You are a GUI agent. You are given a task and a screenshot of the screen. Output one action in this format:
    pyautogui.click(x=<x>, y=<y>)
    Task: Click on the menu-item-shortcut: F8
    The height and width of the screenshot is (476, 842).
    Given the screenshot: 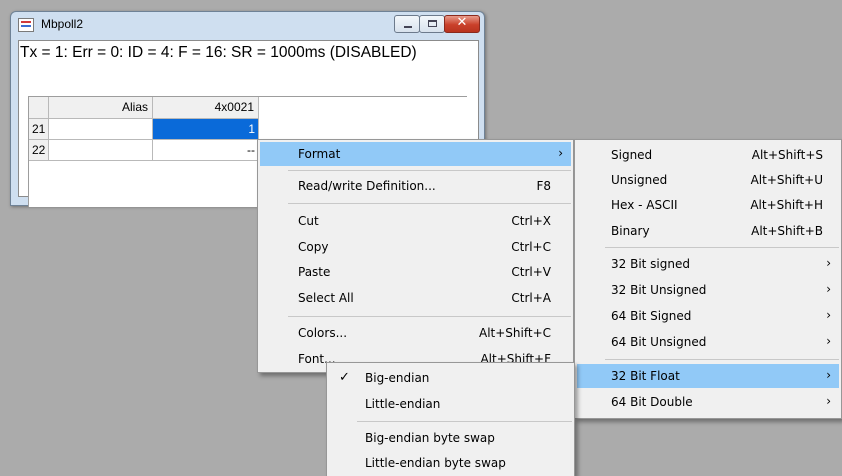 What is the action you would take?
    pyautogui.click(x=543, y=186)
    